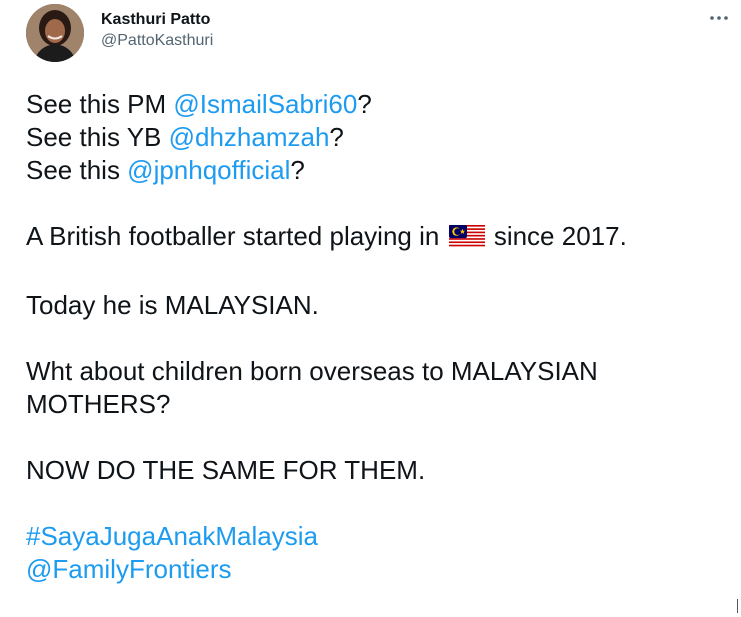 This screenshot has height=617, width=741. I want to click on tweet-line: Today he is MALAYSIAN., so click(172, 305).